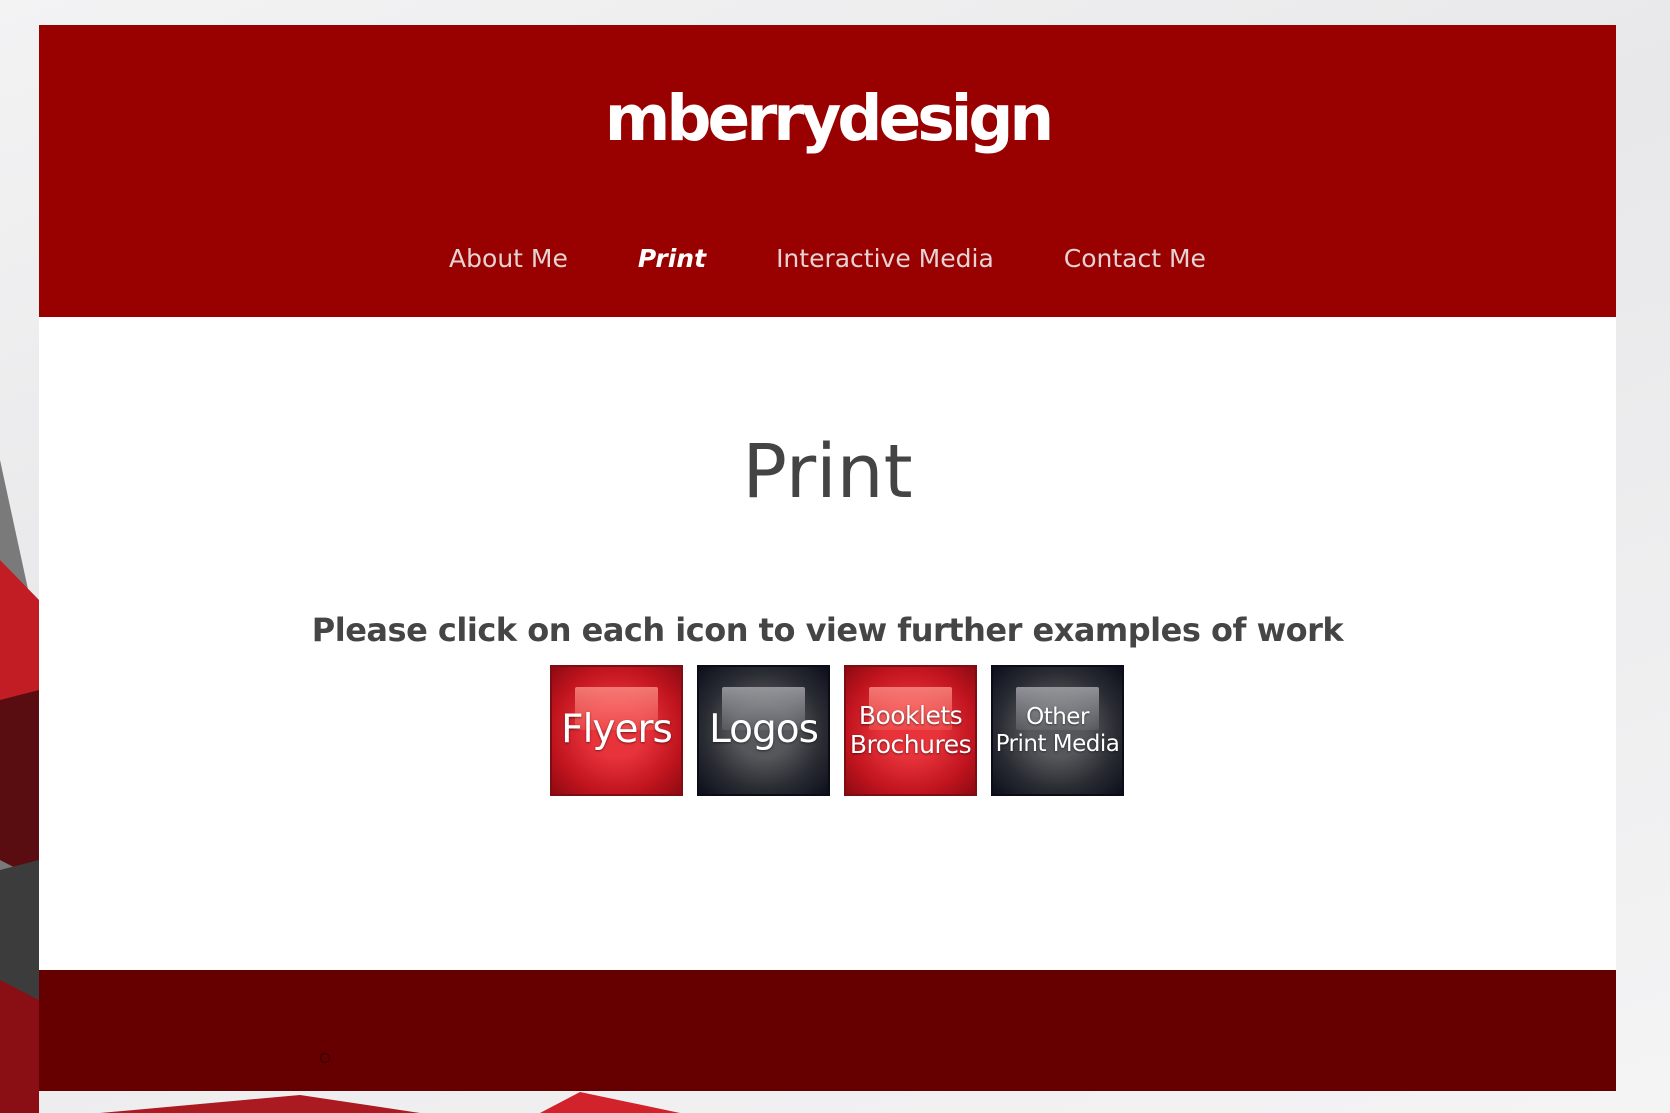  Describe the element at coordinates (827, 118) in the screenshot. I see `site-logo: mberrydesign` at that location.